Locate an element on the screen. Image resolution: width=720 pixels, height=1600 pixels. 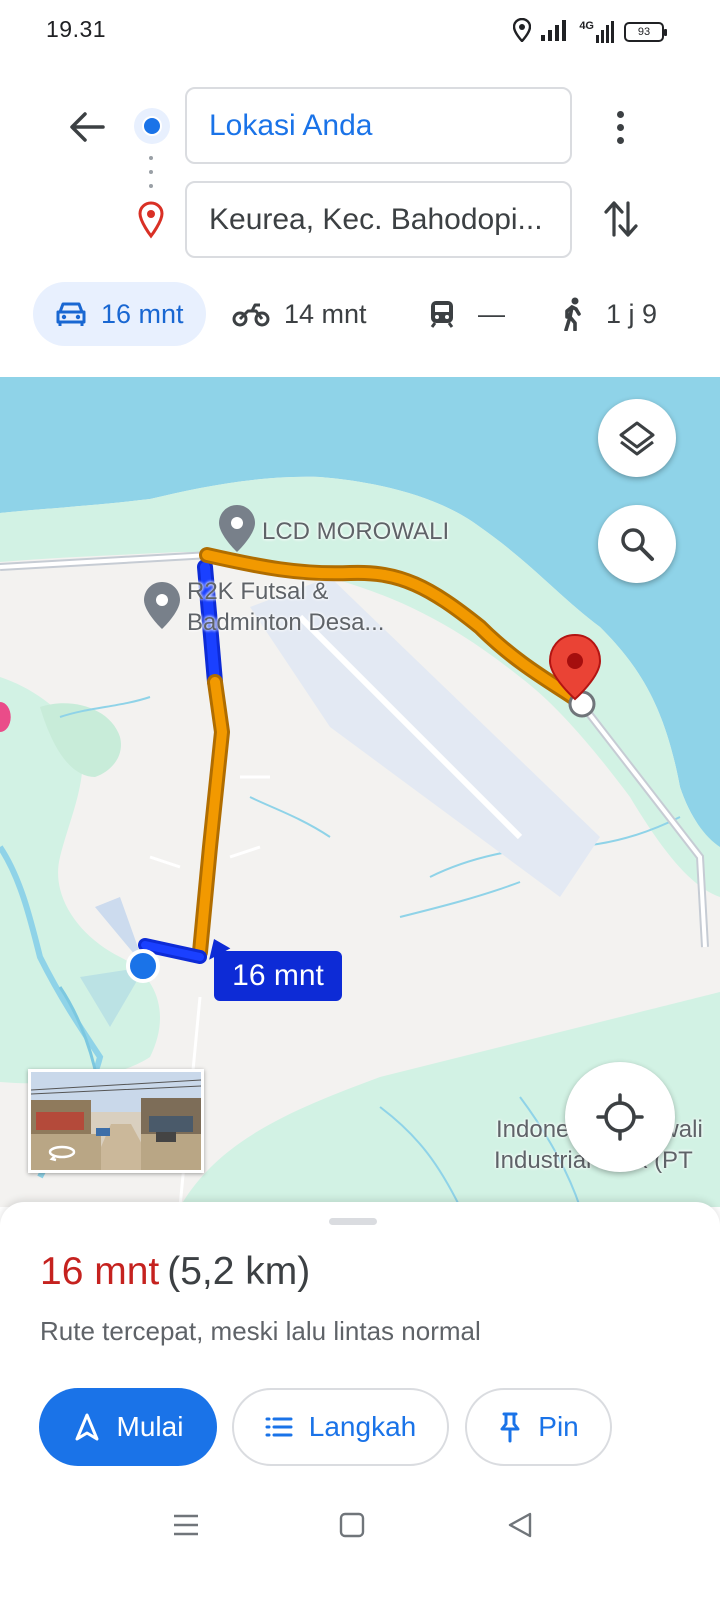
mode-motorcycle: 14 mnt is located at coordinates (299, 314).